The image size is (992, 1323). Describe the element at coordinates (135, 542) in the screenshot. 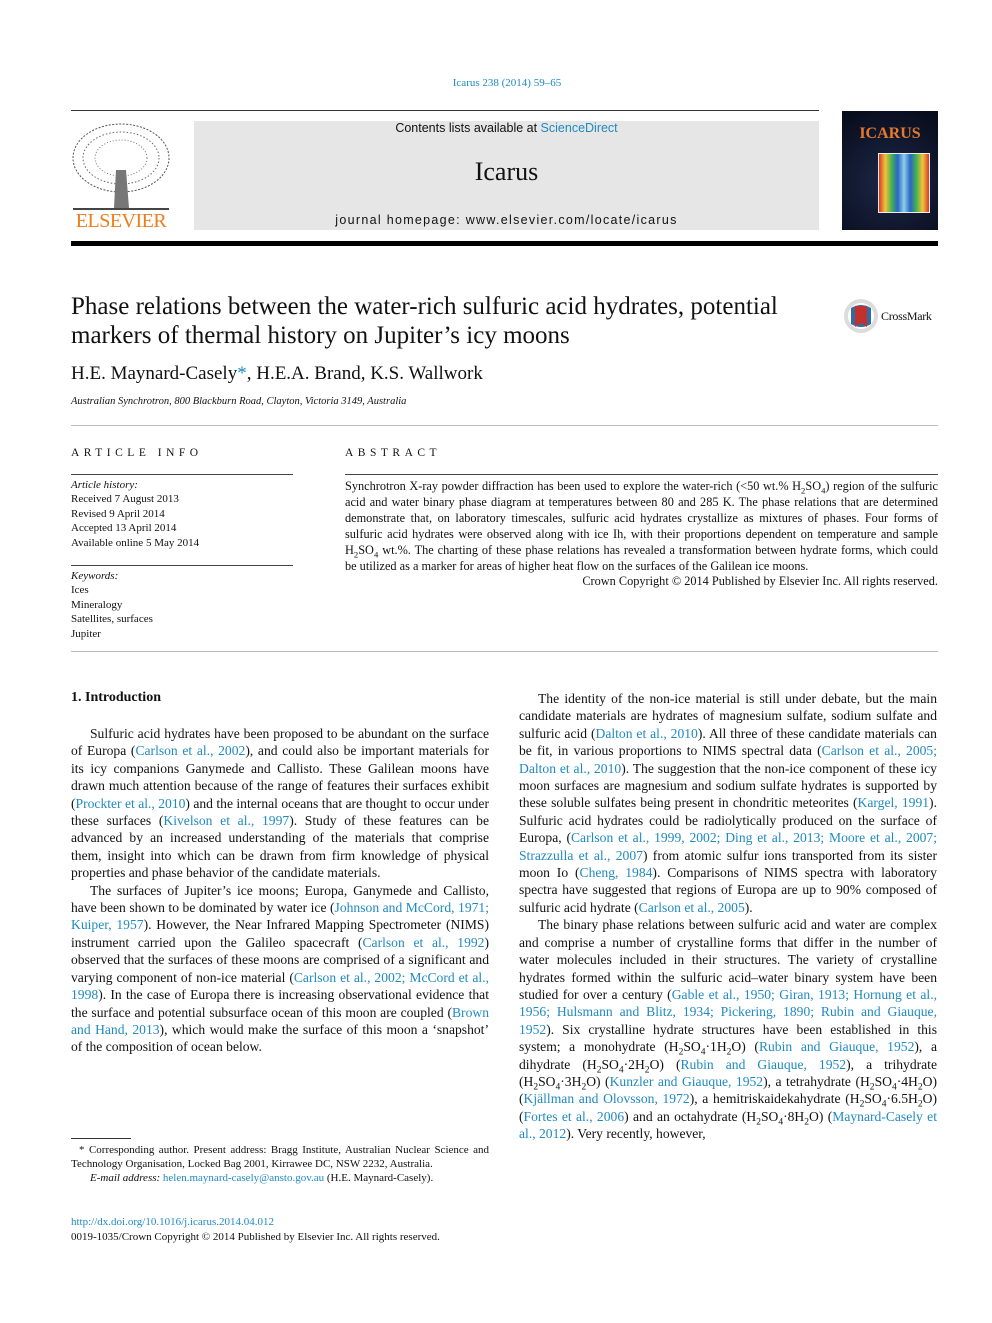

I see `history-online: Available online 5 May 2014` at that location.